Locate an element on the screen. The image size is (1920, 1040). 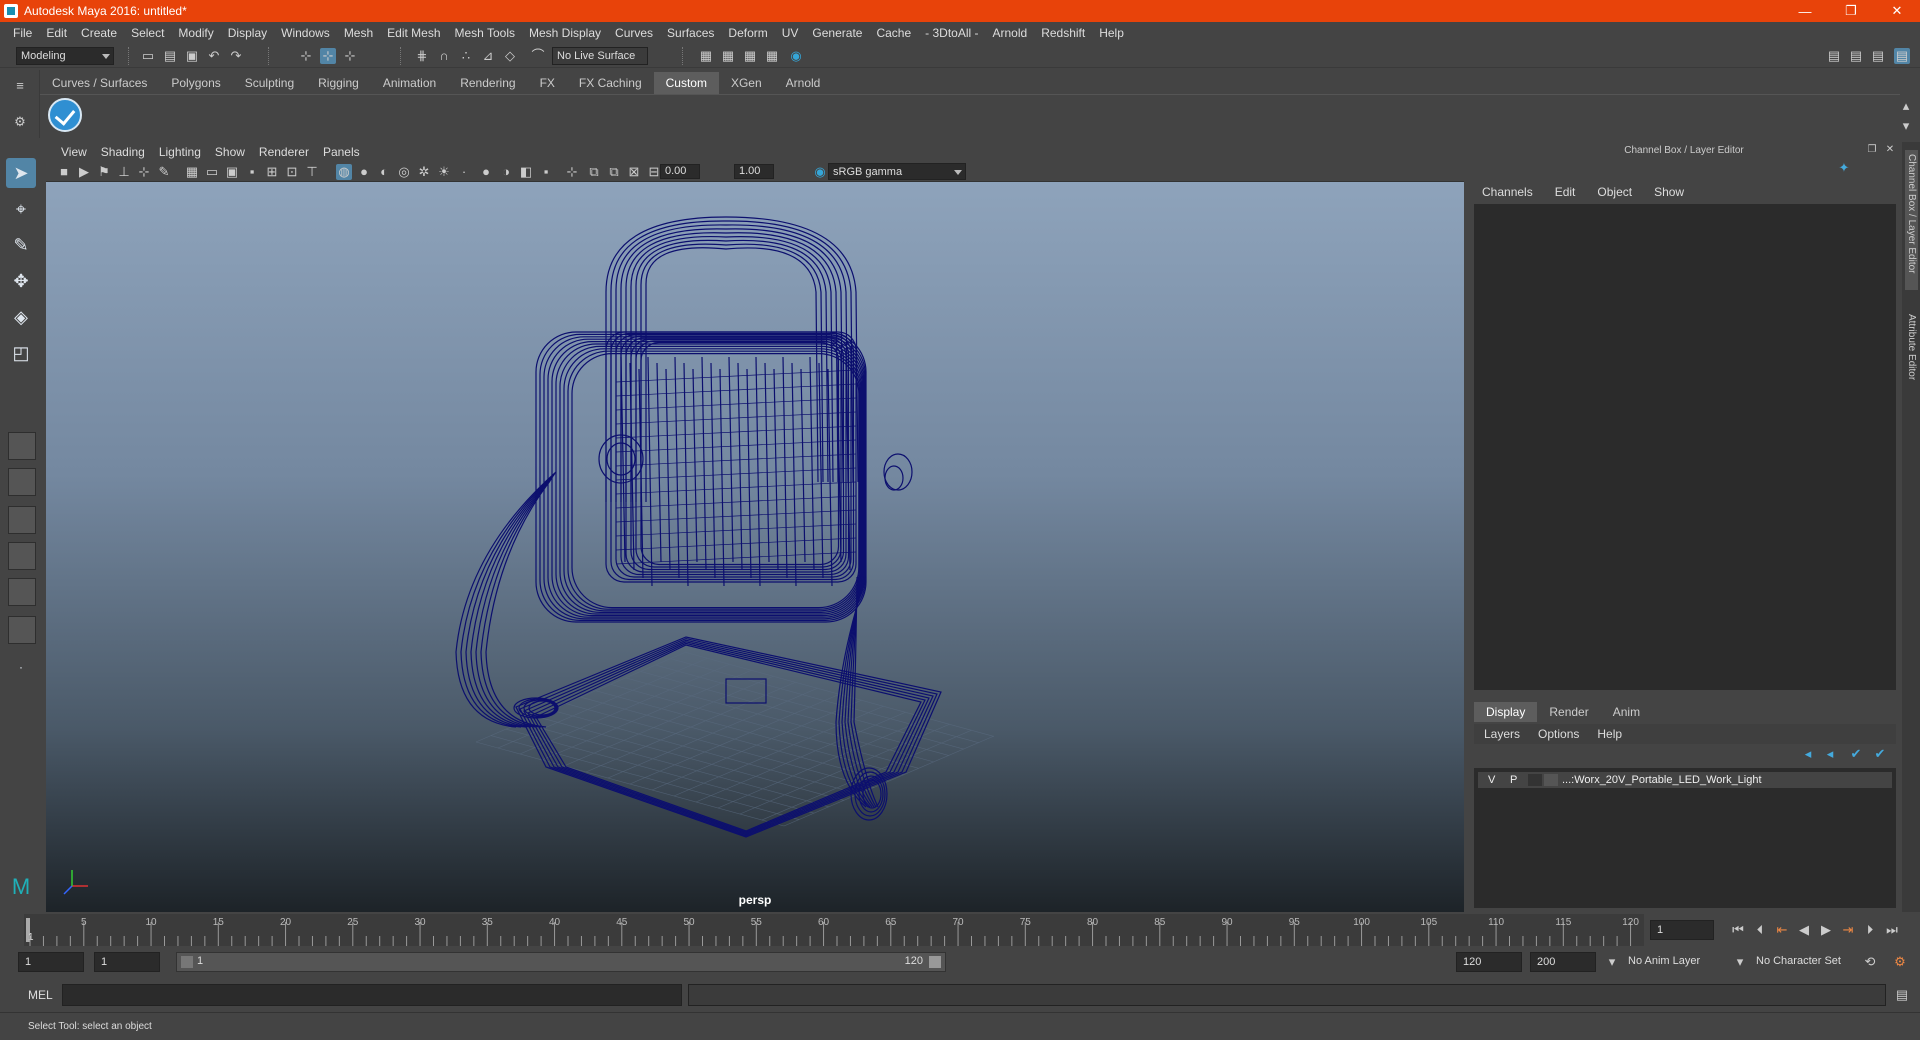
menu-edit: Edit is located at coordinates (56, 33).